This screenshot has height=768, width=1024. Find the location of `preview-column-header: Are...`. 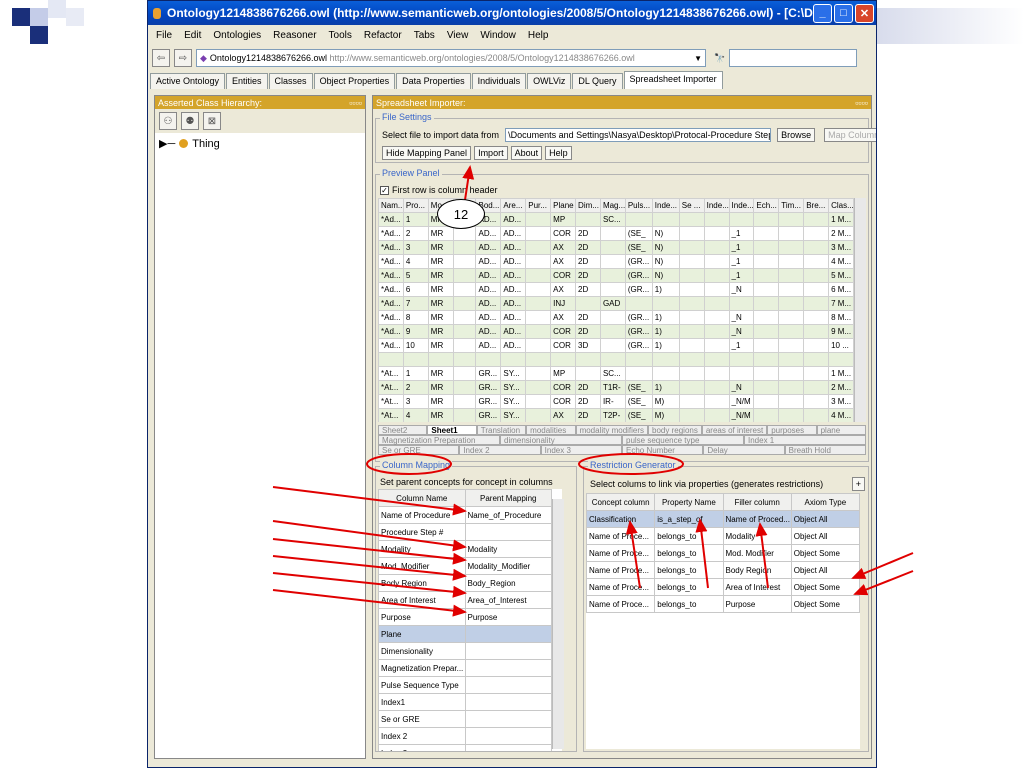

preview-column-header: Are... is located at coordinates (513, 205).